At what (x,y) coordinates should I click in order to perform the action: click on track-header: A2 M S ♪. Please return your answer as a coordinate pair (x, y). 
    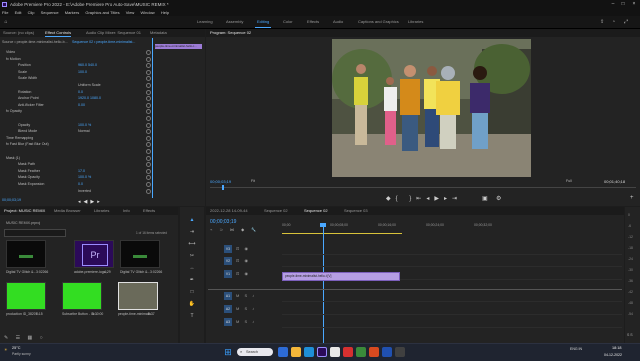
    Looking at the image, I should click on (244, 309).